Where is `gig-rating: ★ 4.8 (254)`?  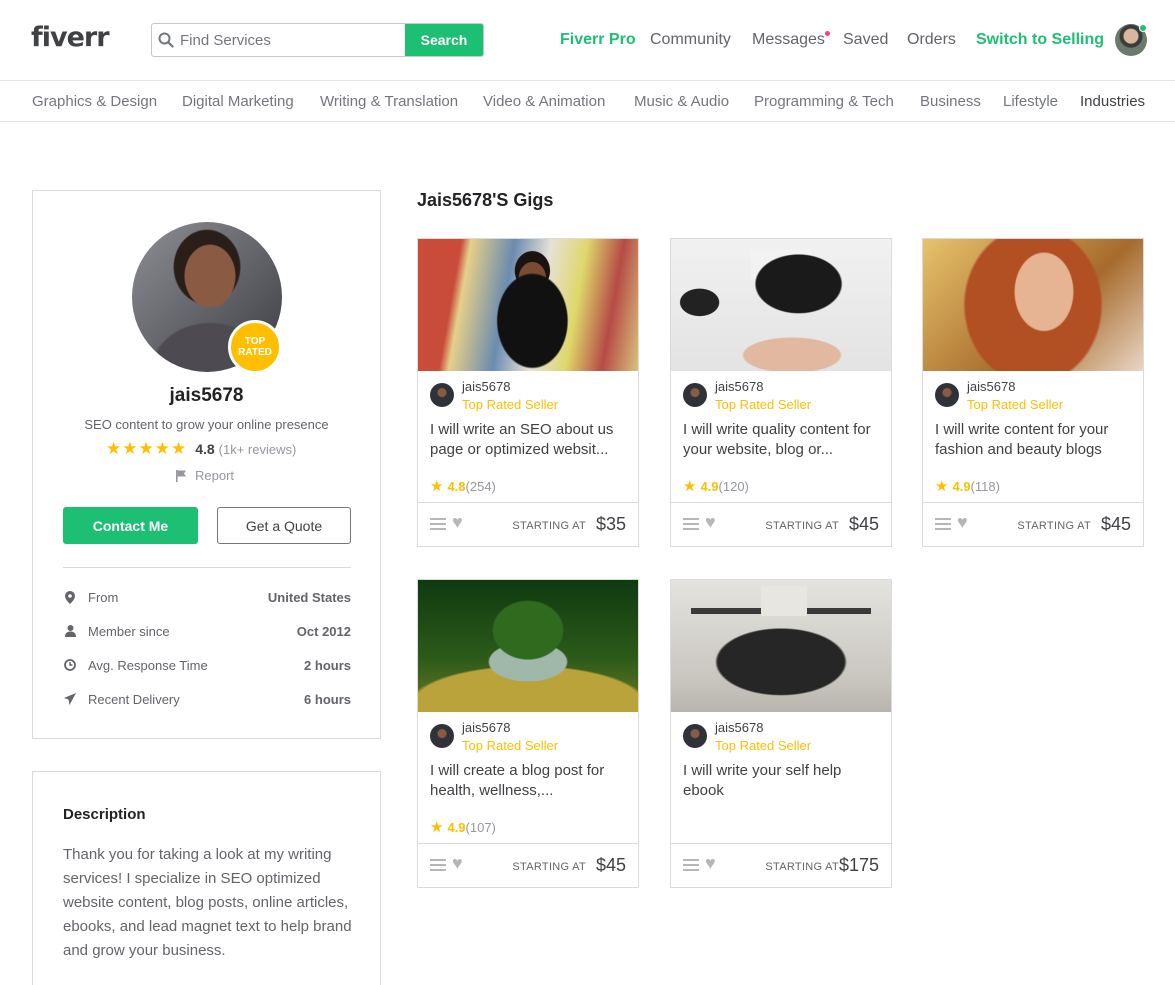 gig-rating: ★ 4.8 (254) is located at coordinates (463, 486).